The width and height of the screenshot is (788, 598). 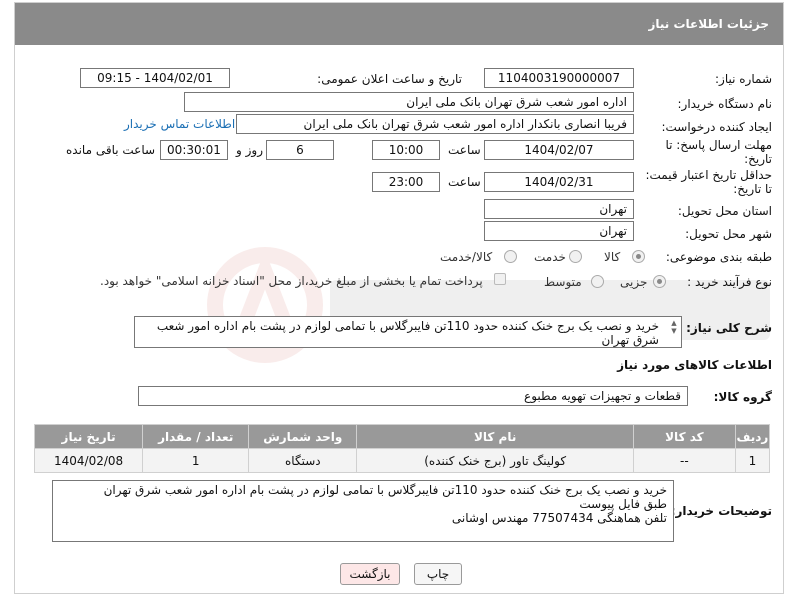 What do you see at coordinates (111, 150) in the screenshot?
I see `remaining-time-label: ساعت باقی مانده` at bounding box center [111, 150].